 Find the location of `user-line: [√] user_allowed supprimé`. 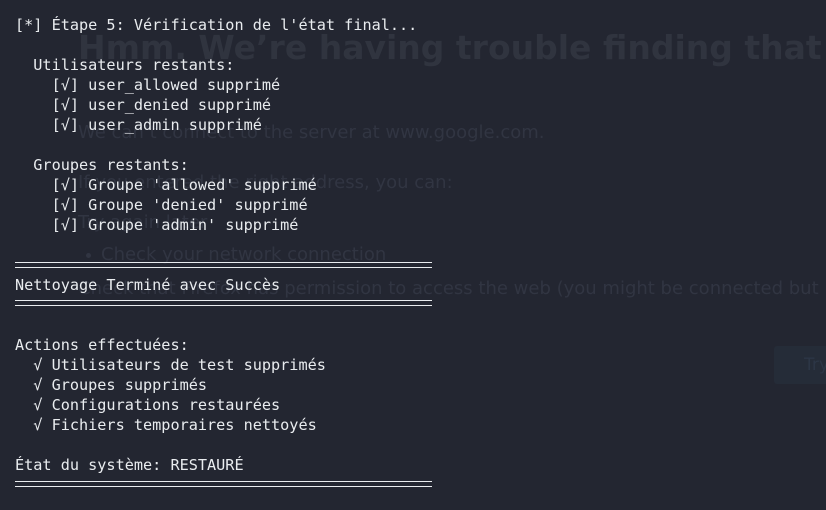

user-line: [√] user_allowed supprimé is located at coordinates (148, 85).